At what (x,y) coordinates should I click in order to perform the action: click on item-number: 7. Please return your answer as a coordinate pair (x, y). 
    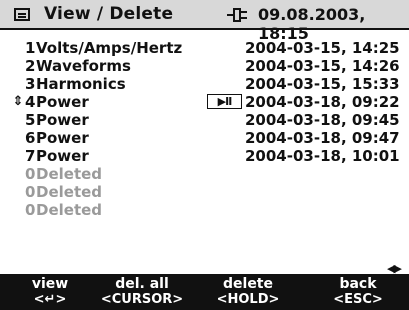
    Looking at the image, I should click on (30, 156).